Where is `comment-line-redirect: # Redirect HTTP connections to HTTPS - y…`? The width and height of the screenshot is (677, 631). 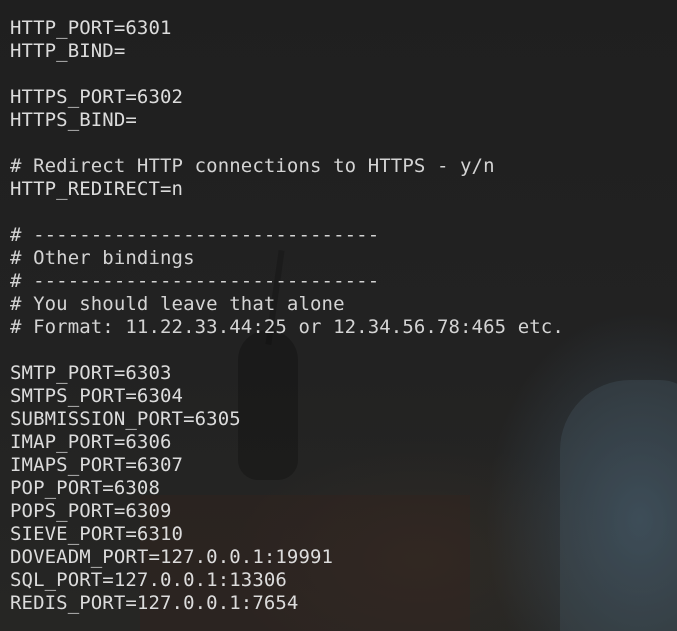
comment-line-redirect: # Redirect HTTP connections to HTTPS - y… is located at coordinates (252, 166).